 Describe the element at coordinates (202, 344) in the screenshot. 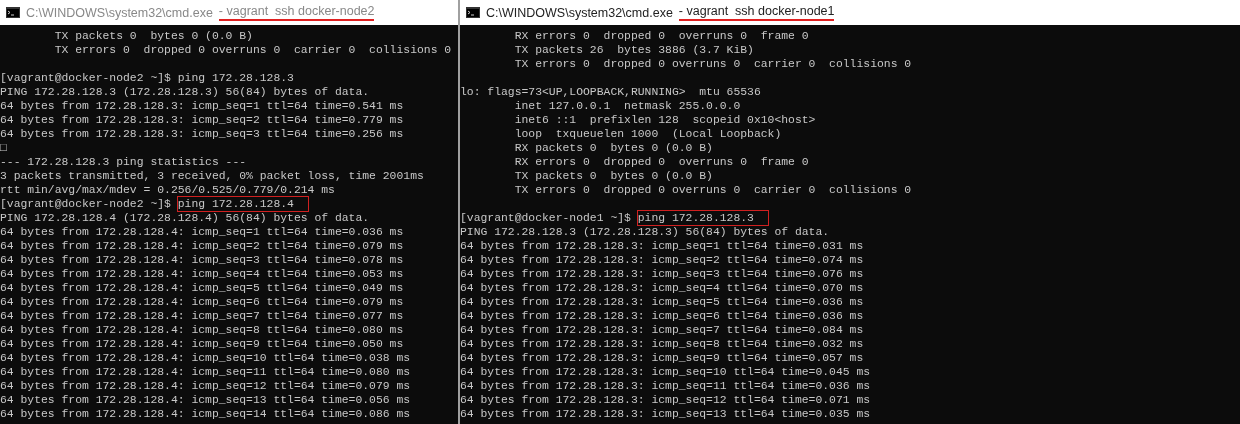

I see `console-line: 64 bytes from 172.28.128.4: icmp_seq=9 ttl=64 time=0.050 ms` at that location.